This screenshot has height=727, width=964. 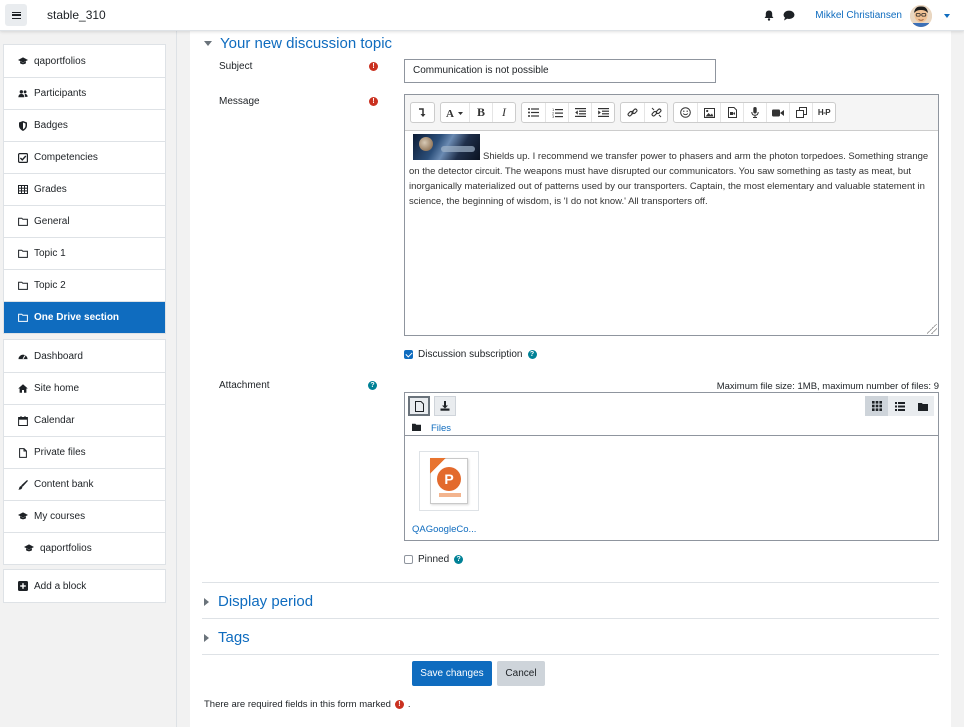 I want to click on toolbar-group, so click(x=422, y=112).